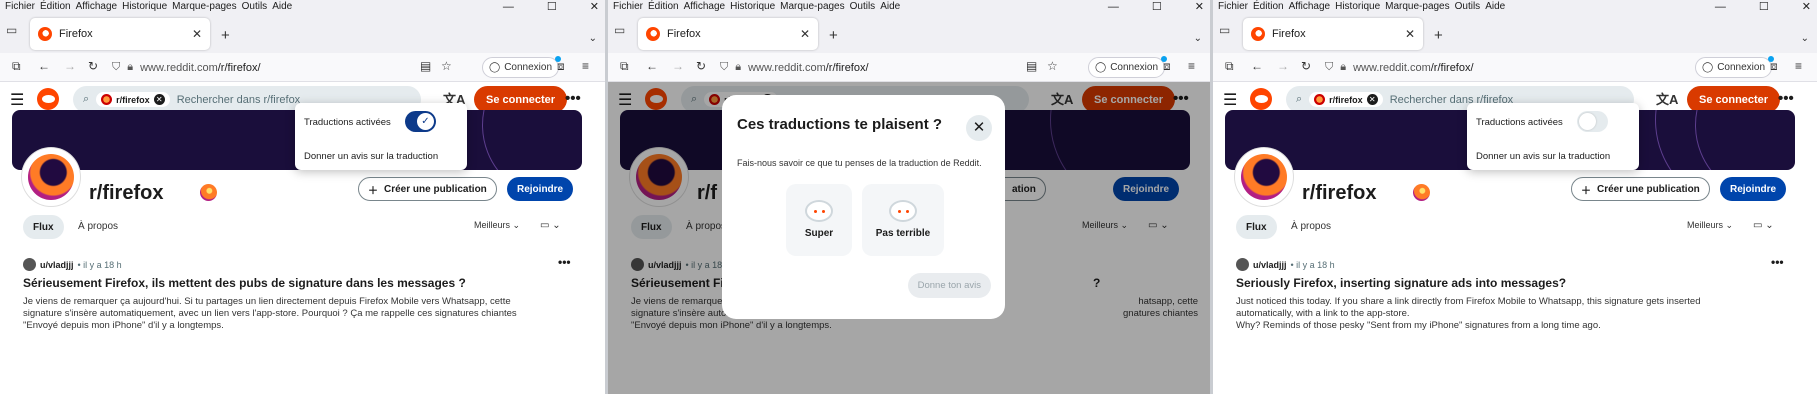 The image size is (1817, 394). Describe the element at coordinates (1667, 98) in the screenshot. I see `translate-icon: 文A` at that location.